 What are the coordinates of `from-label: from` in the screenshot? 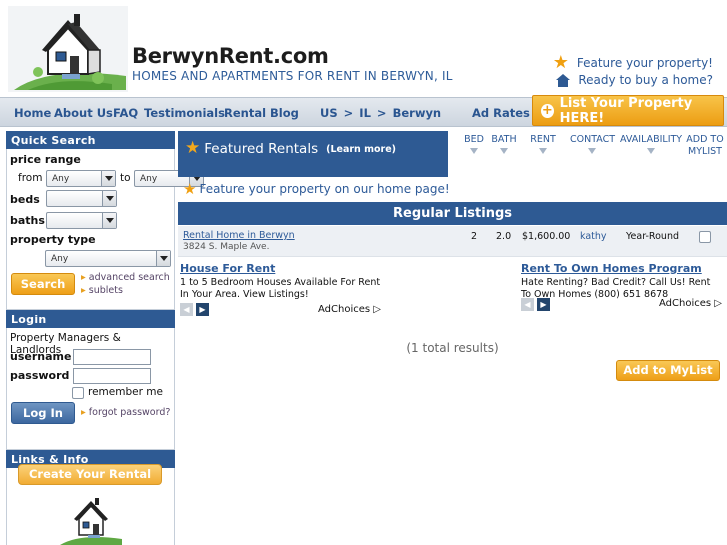 It's located at (30, 178).